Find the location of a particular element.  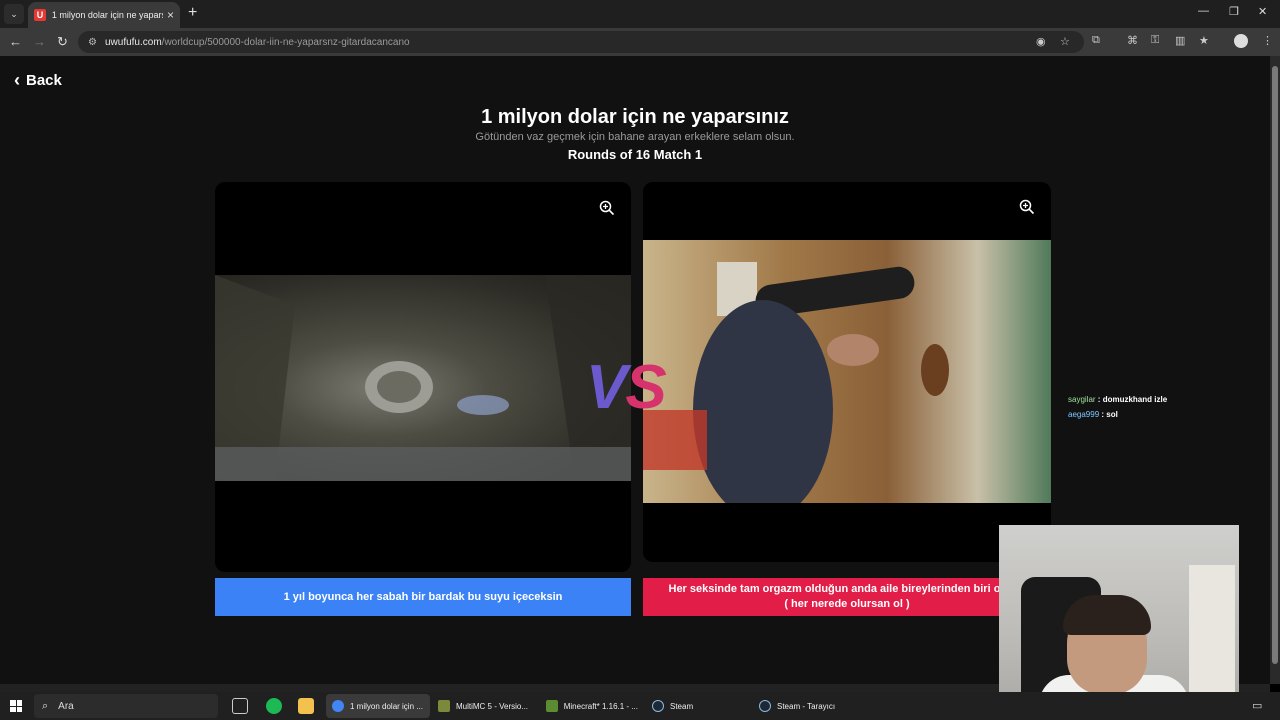

search-placeholder: Ara is located at coordinates (66, 706).